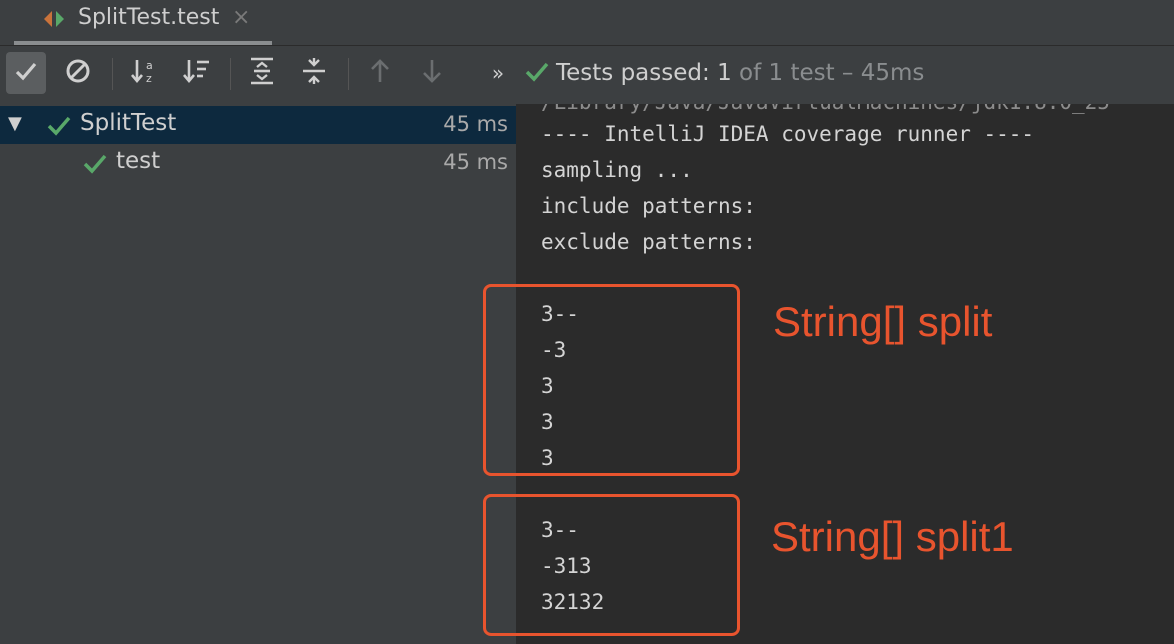  Describe the element at coordinates (828, 73) in the screenshot. I see `status-detail: of 1 test – 45ms` at that location.